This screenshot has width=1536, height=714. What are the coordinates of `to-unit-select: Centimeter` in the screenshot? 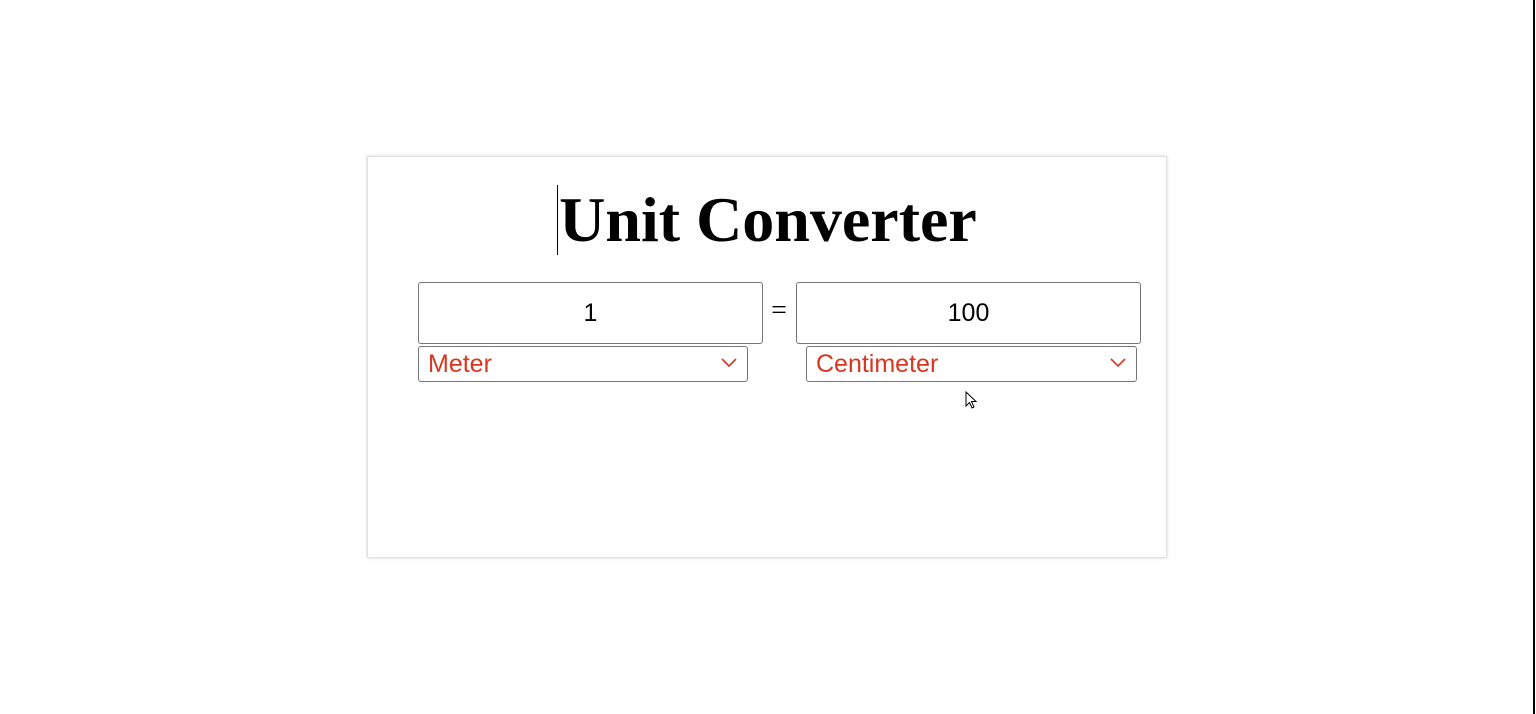 It's located at (971, 364).